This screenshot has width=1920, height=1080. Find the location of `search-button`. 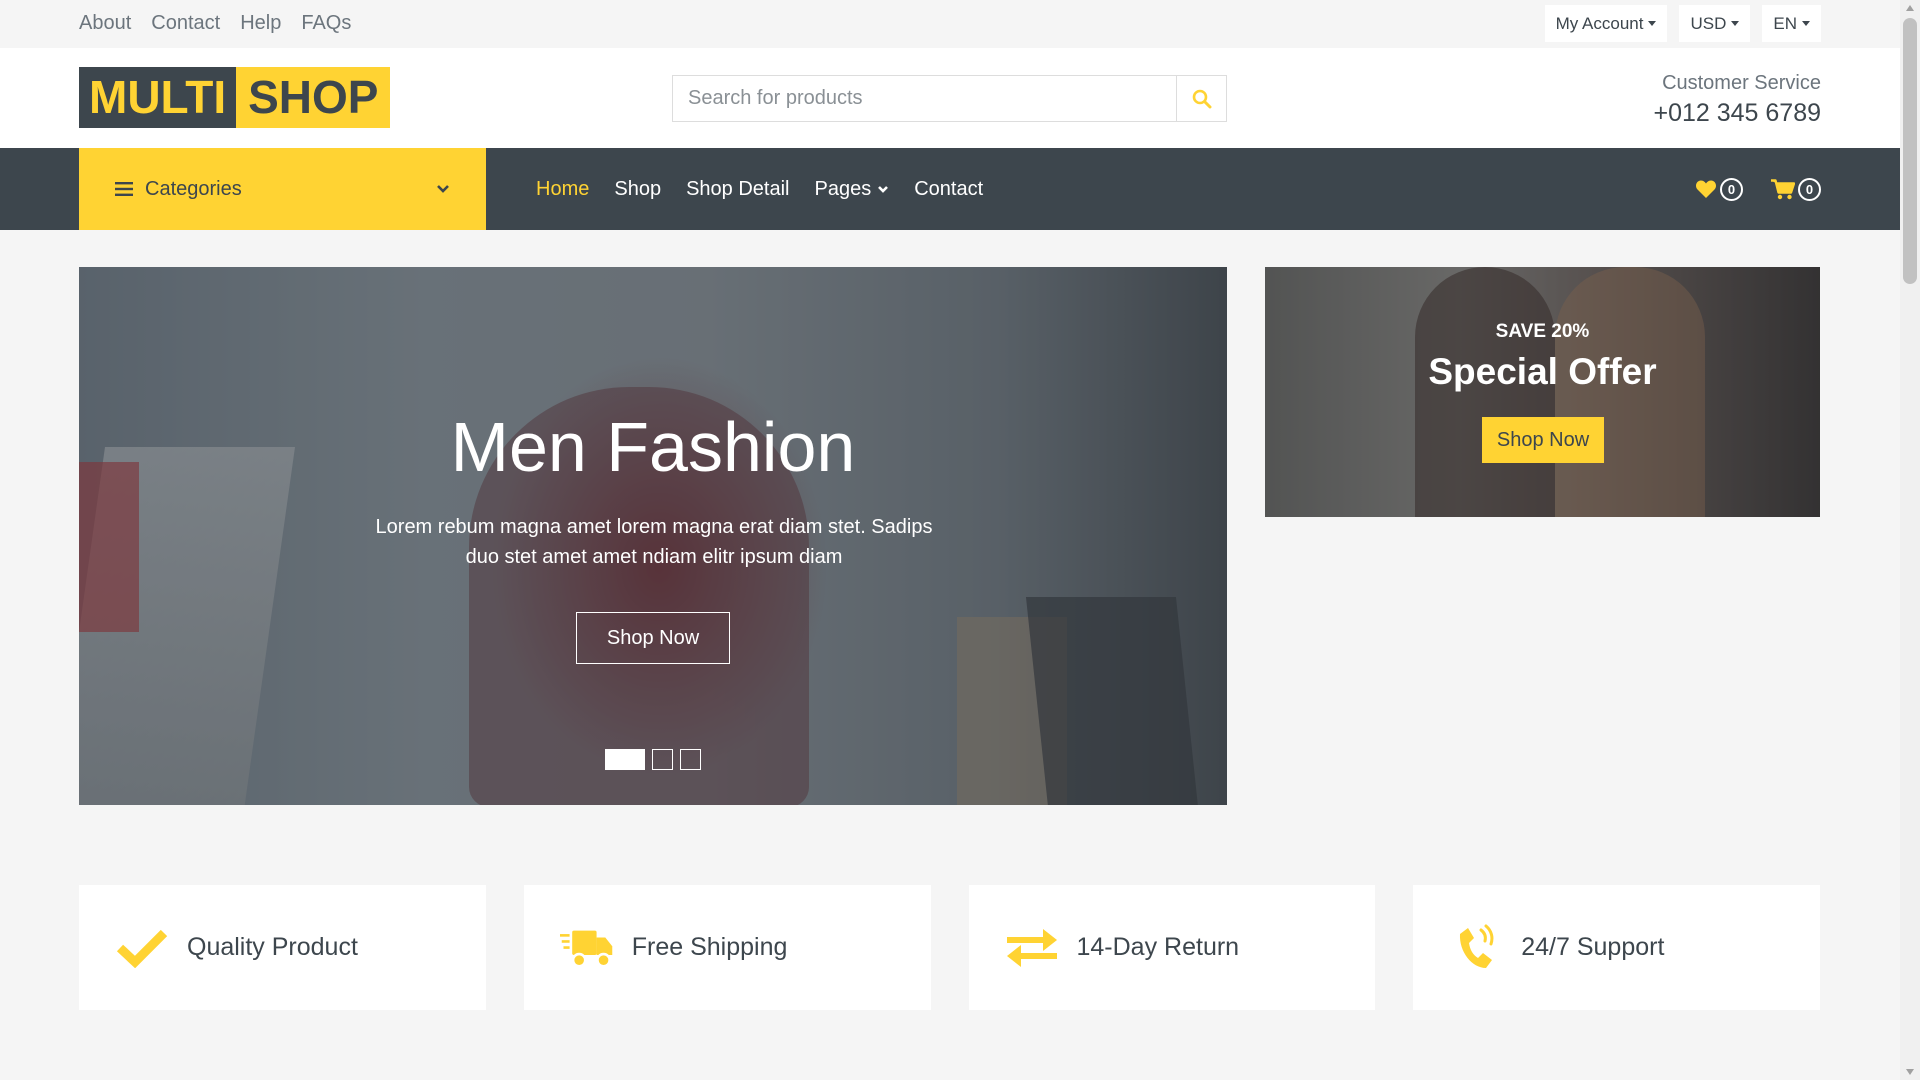

search-button is located at coordinates (1201, 98).